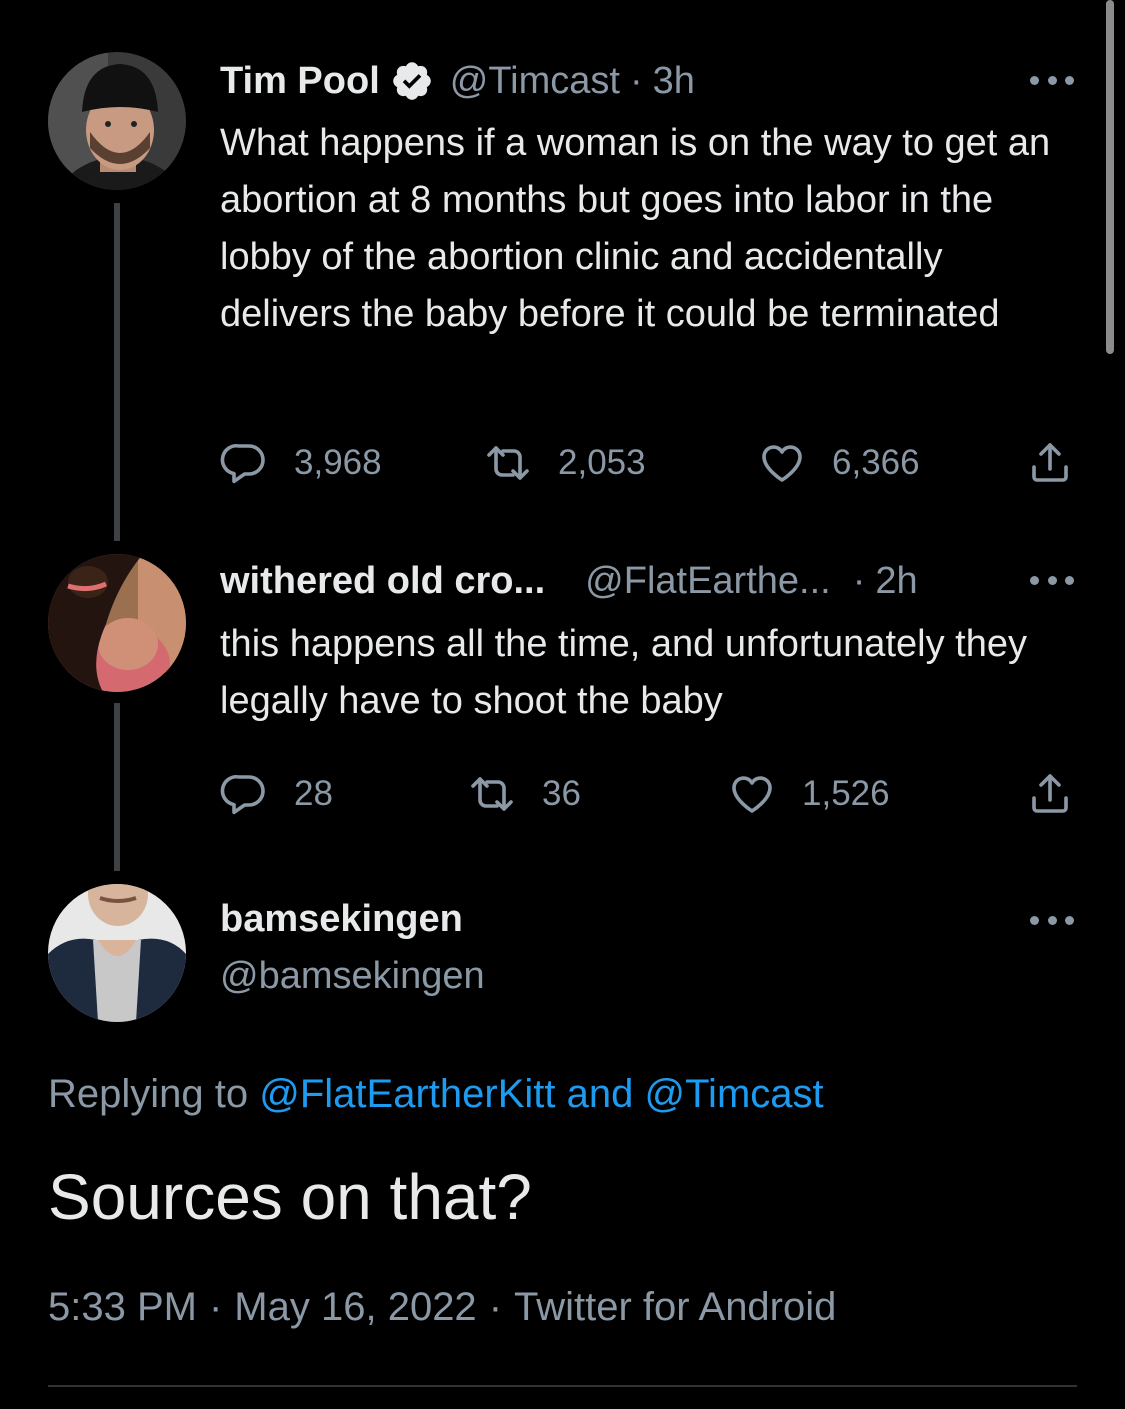 The height and width of the screenshot is (1409, 1125). Describe the element at coordinates (341, 919) in the screenshot. I see `focused-author-name: bamsekingen` at that location.